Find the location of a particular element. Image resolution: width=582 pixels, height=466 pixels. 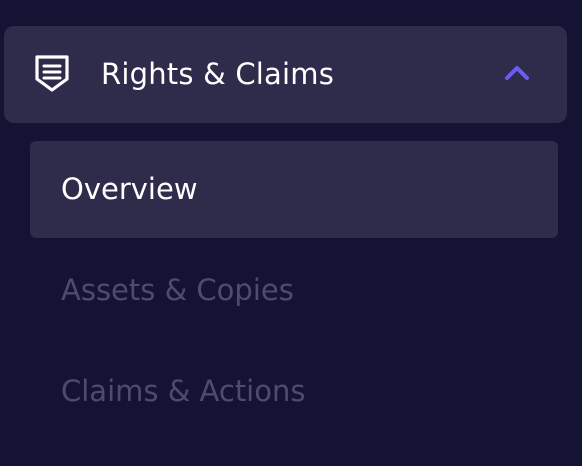

nav-group-label: Rights & Claims is located at coordinates (218, 74).